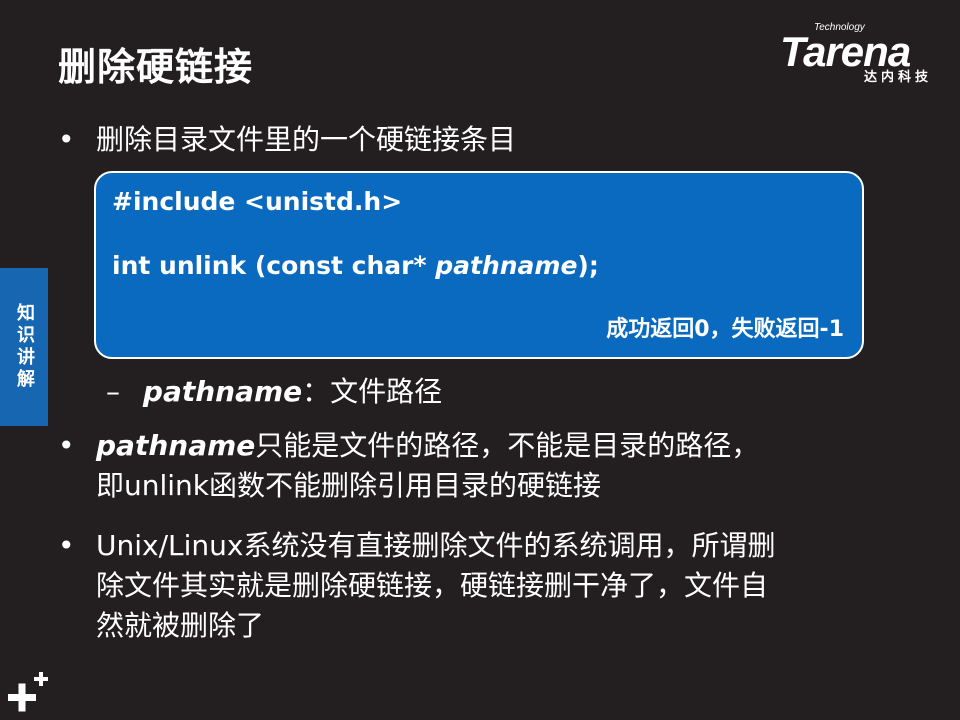 This screenshot has height=720, width=960. Describe the element at coordinates (257, 201) in the screenshot. I see `code-include: #include <unistd.h>` at that location.